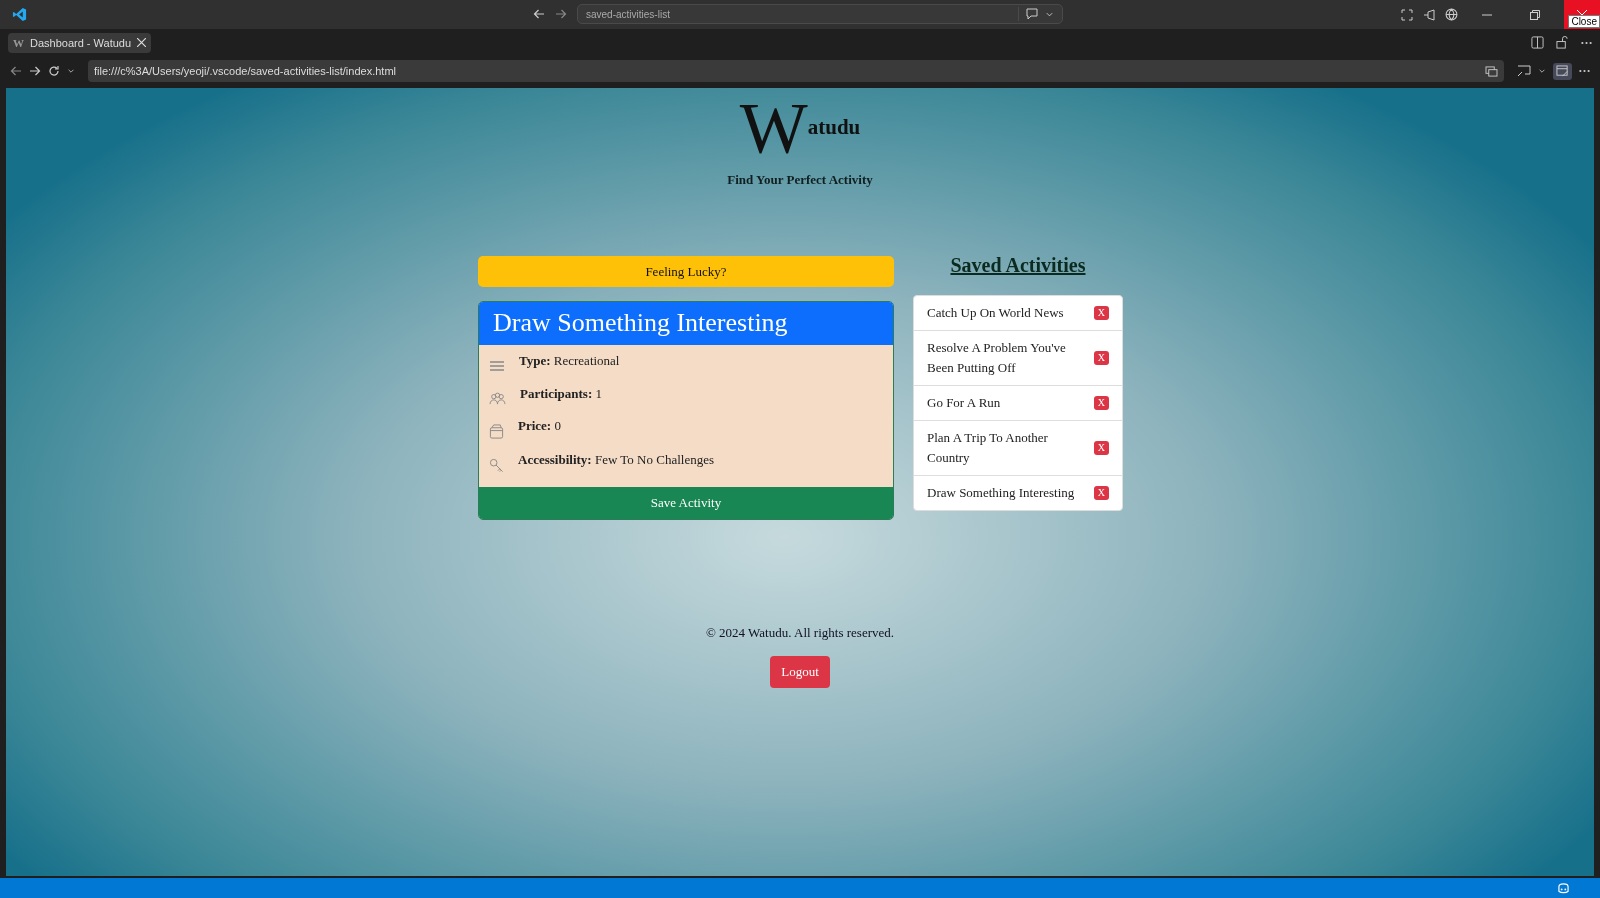 This screenshot has height=898, width=1600. What do you see at coordinates (686, 271) in the screenshot?
I see `feeling-lucky-button: Feeling Lucky?` at bounding box center [686, 271].